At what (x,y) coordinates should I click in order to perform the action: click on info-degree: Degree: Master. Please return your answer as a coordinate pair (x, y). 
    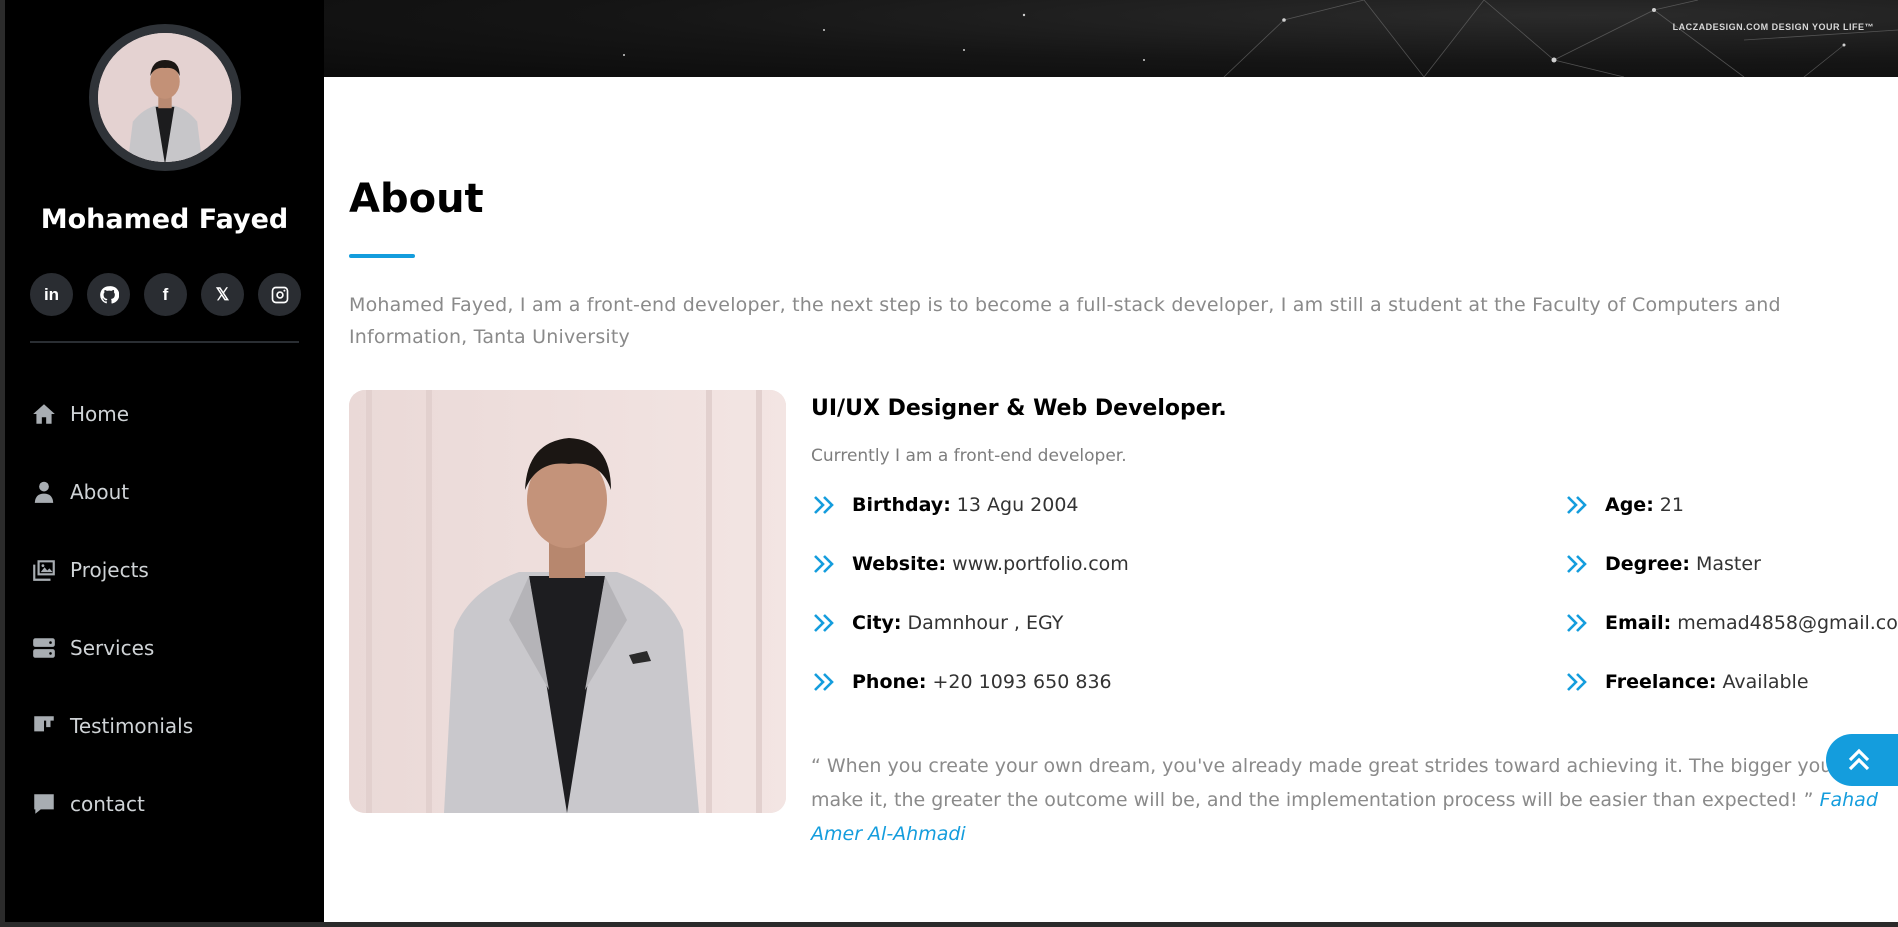
    Looking at the image, I should click on (1662, 564).